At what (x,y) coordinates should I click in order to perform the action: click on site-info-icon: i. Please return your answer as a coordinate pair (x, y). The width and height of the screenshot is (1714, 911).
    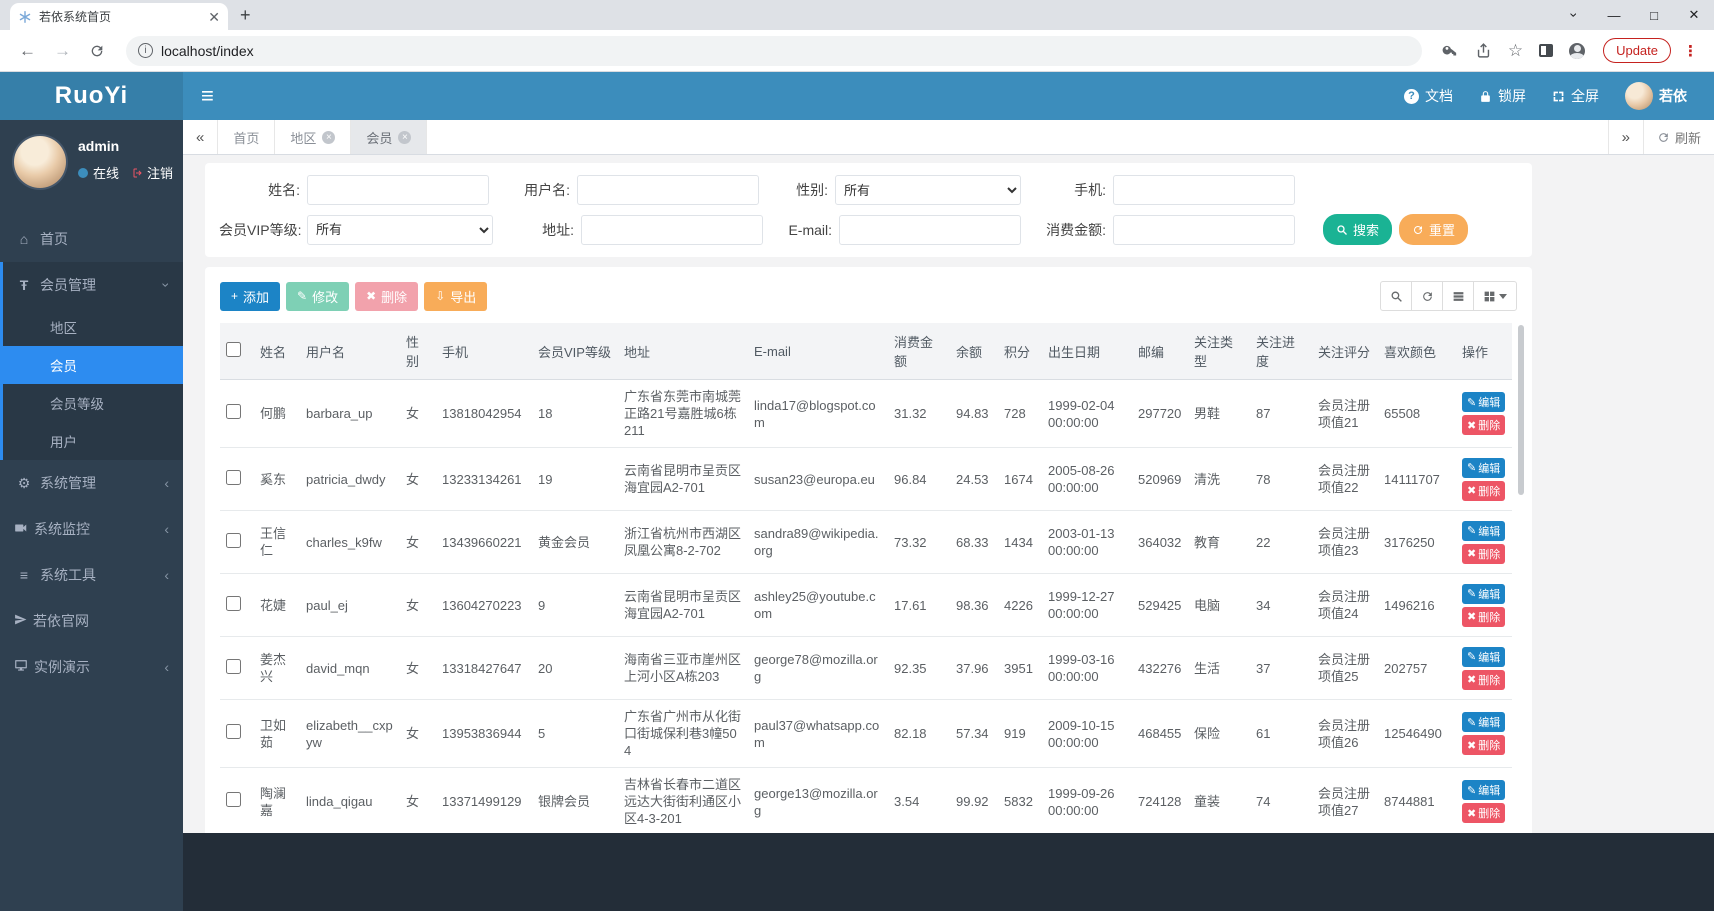
    Looking at the image, I should click on (145, 50).